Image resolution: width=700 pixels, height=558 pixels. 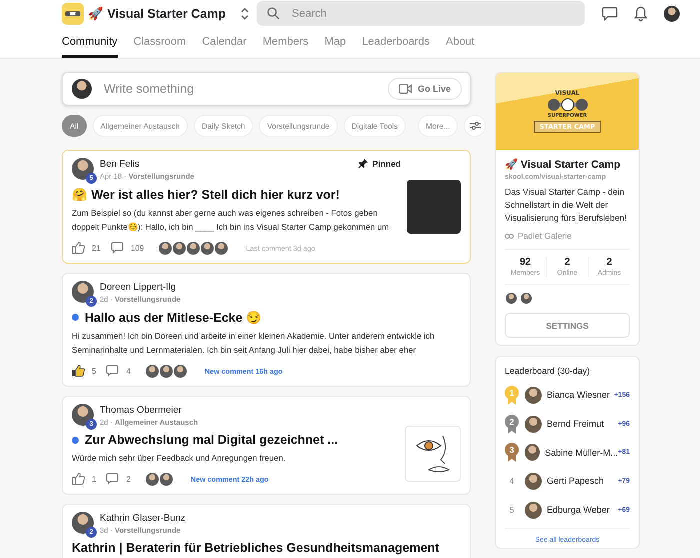 What do you see at coordinates (90, 44) in the screenshot?
I see `nav-tab: Community` at bounding box center [90, 44].